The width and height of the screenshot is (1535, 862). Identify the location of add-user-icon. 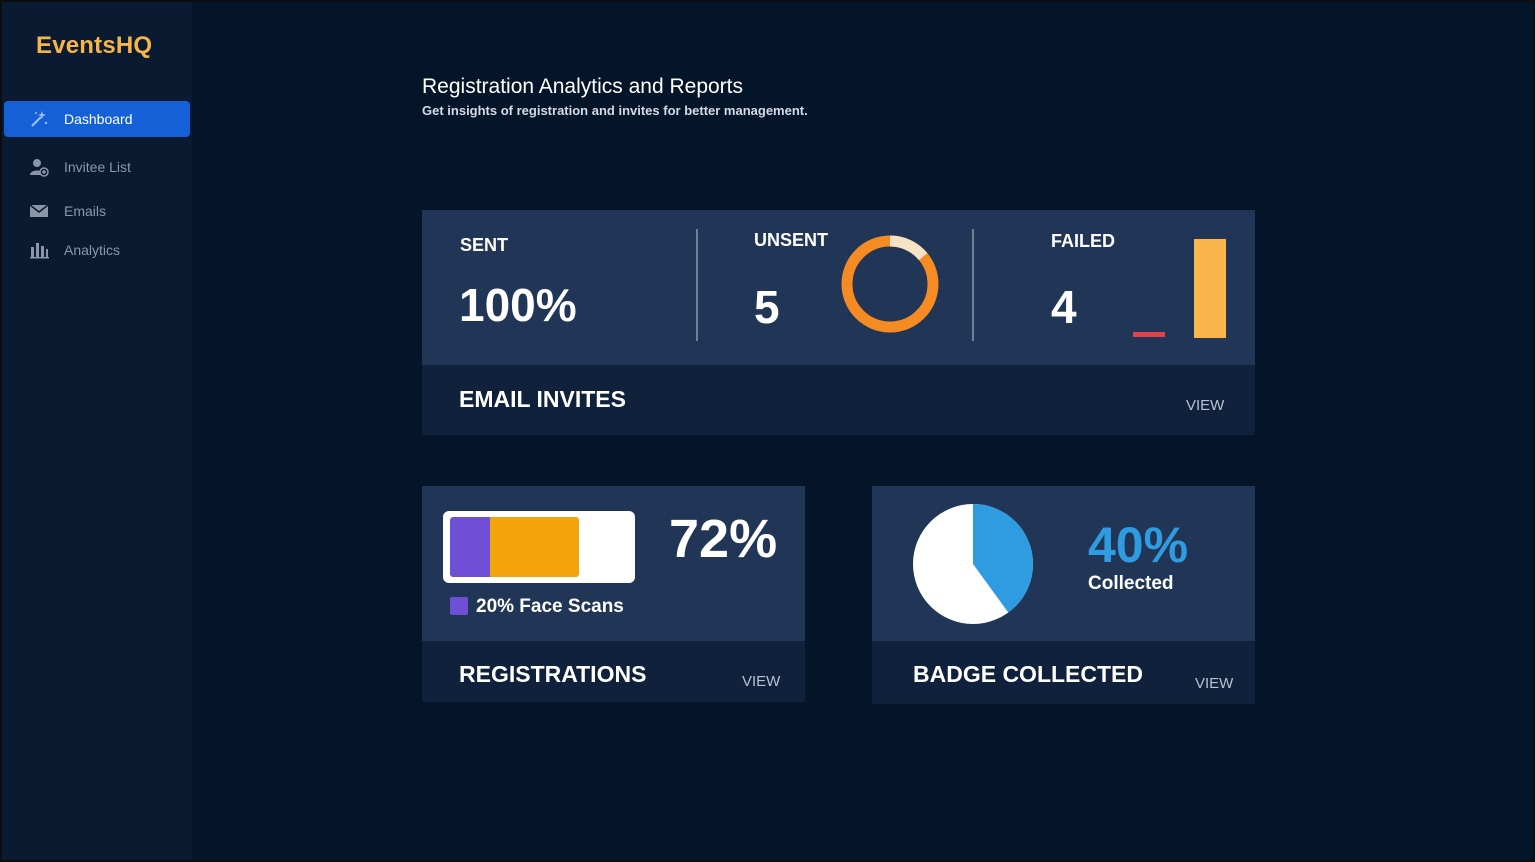
(39, 167).